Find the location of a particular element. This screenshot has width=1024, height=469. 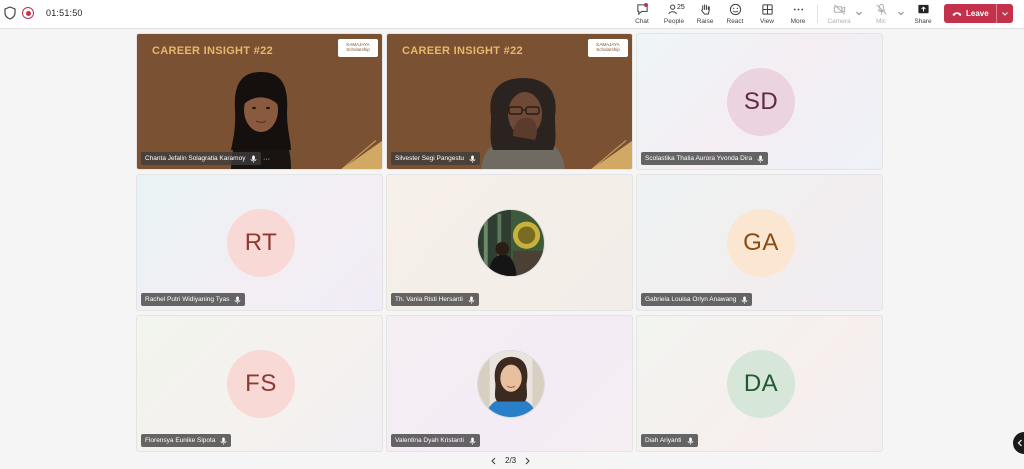

unread-dot is located at coordinates (646, 5).